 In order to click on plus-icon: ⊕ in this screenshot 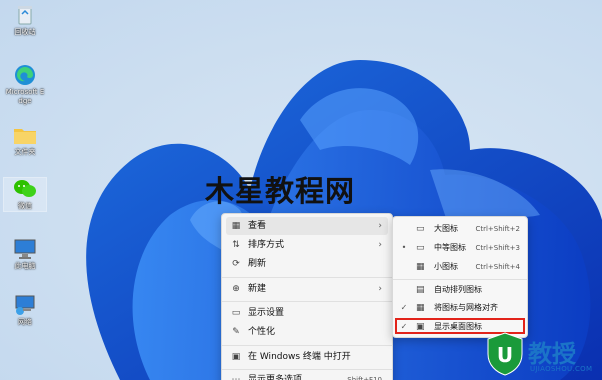, I will do `click(236, 289)`.